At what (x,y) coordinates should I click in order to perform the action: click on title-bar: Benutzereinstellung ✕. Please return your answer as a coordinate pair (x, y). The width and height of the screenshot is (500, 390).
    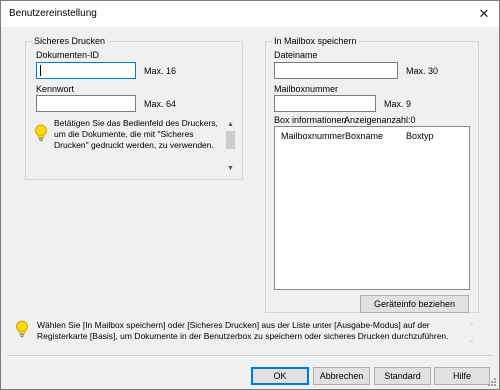
    Looking at the image, I should click on (250, 14).